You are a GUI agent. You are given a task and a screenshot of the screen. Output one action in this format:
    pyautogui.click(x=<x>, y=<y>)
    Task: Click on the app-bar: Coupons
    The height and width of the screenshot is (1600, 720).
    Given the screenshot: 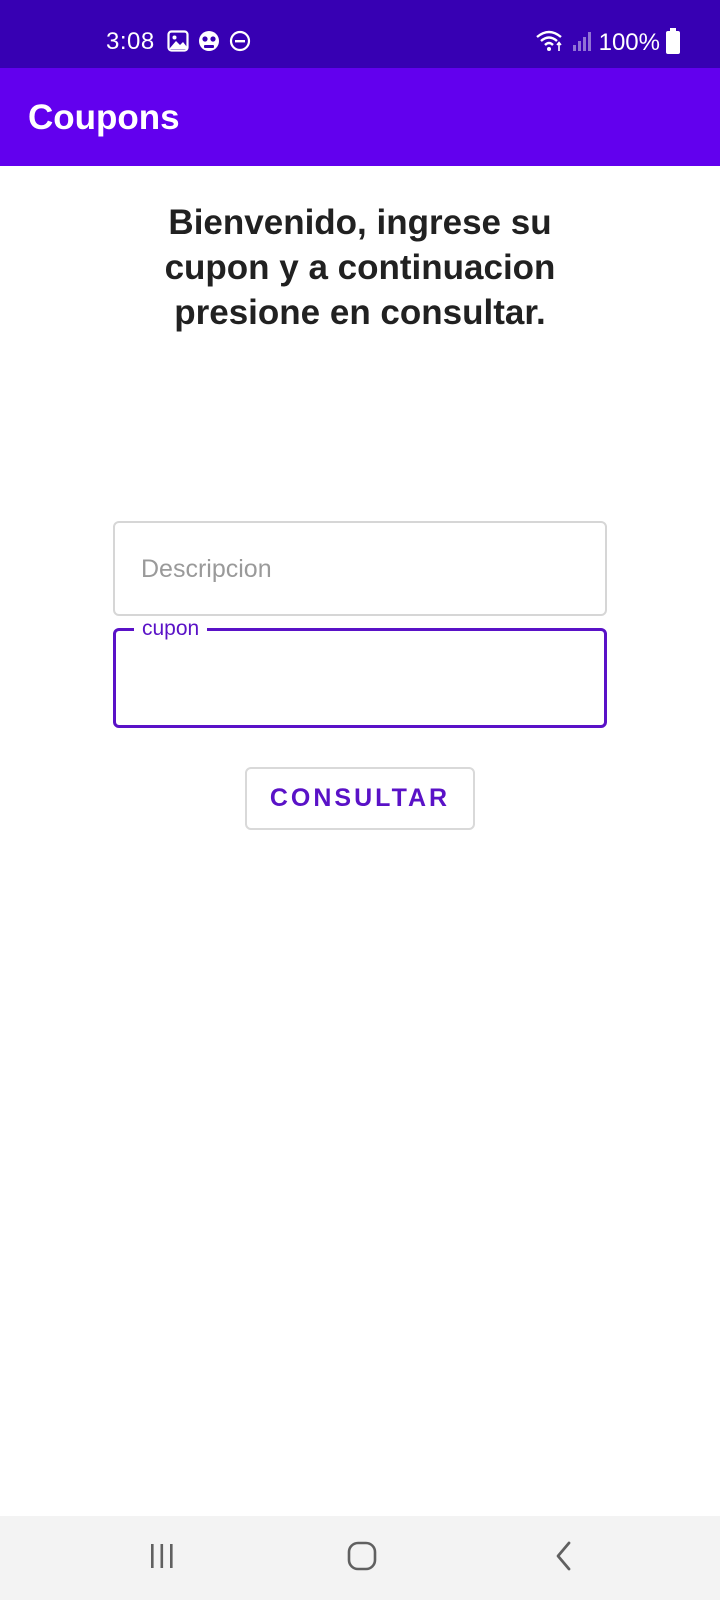 What is the action you would take?
    pyautogui.click(x=360, y=117)
    